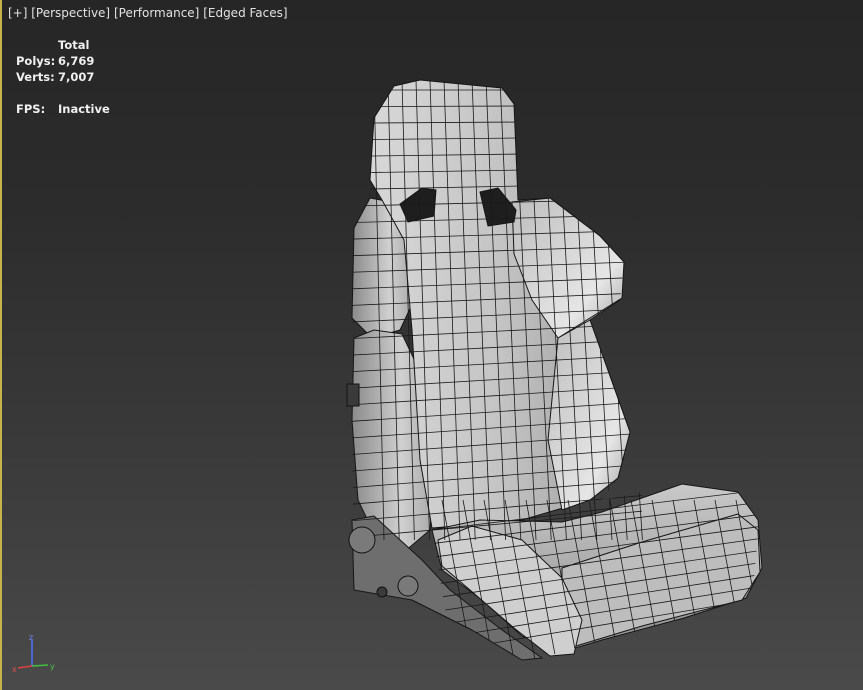  I want to click on side-lever, so click(353, 395).